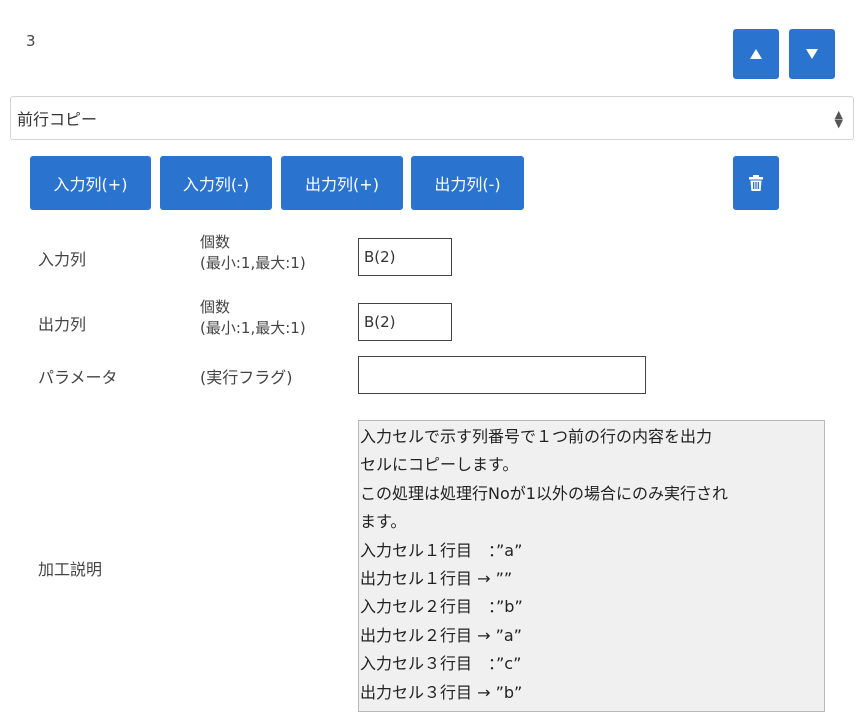  Describe the element at coordinates (502, 375) in the screenshot. I see `parameter-field` at that location.